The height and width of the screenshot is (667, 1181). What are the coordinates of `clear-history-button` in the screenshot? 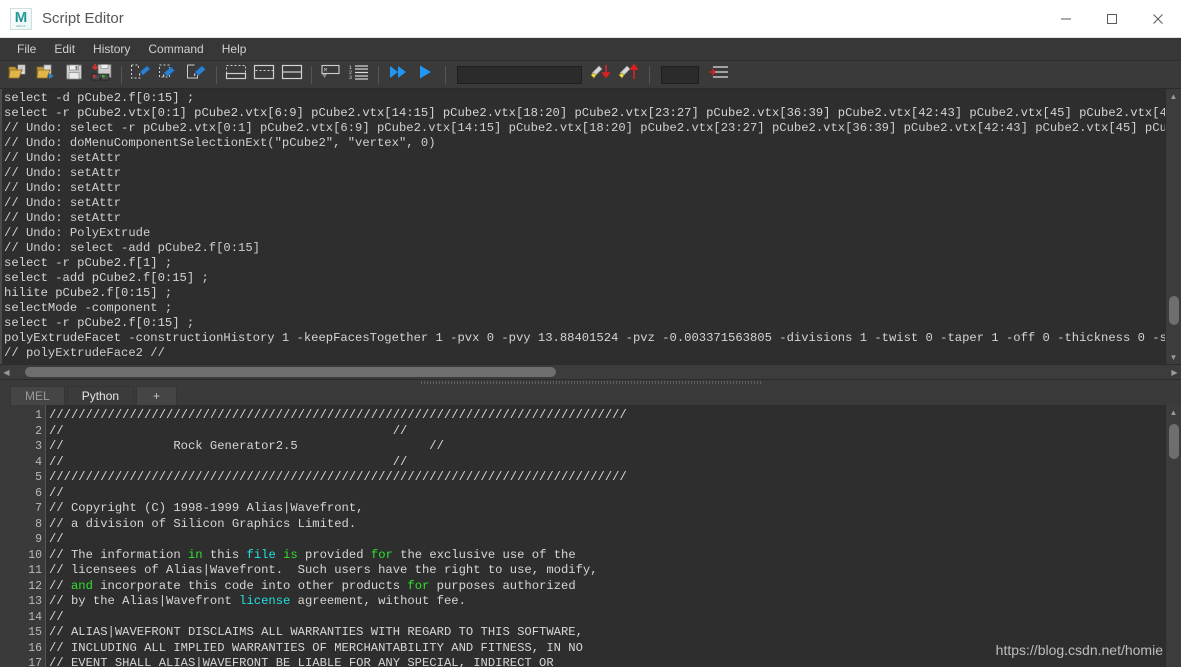 It's located at (236, 75).